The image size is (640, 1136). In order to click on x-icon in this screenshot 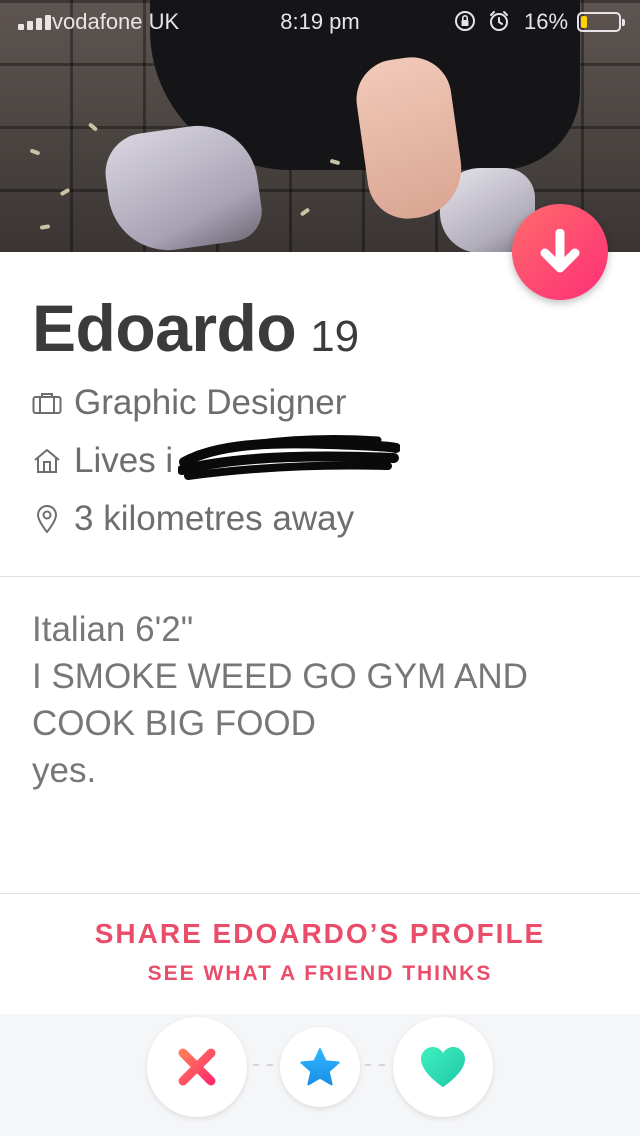, I will do `click(197, 1067)`.